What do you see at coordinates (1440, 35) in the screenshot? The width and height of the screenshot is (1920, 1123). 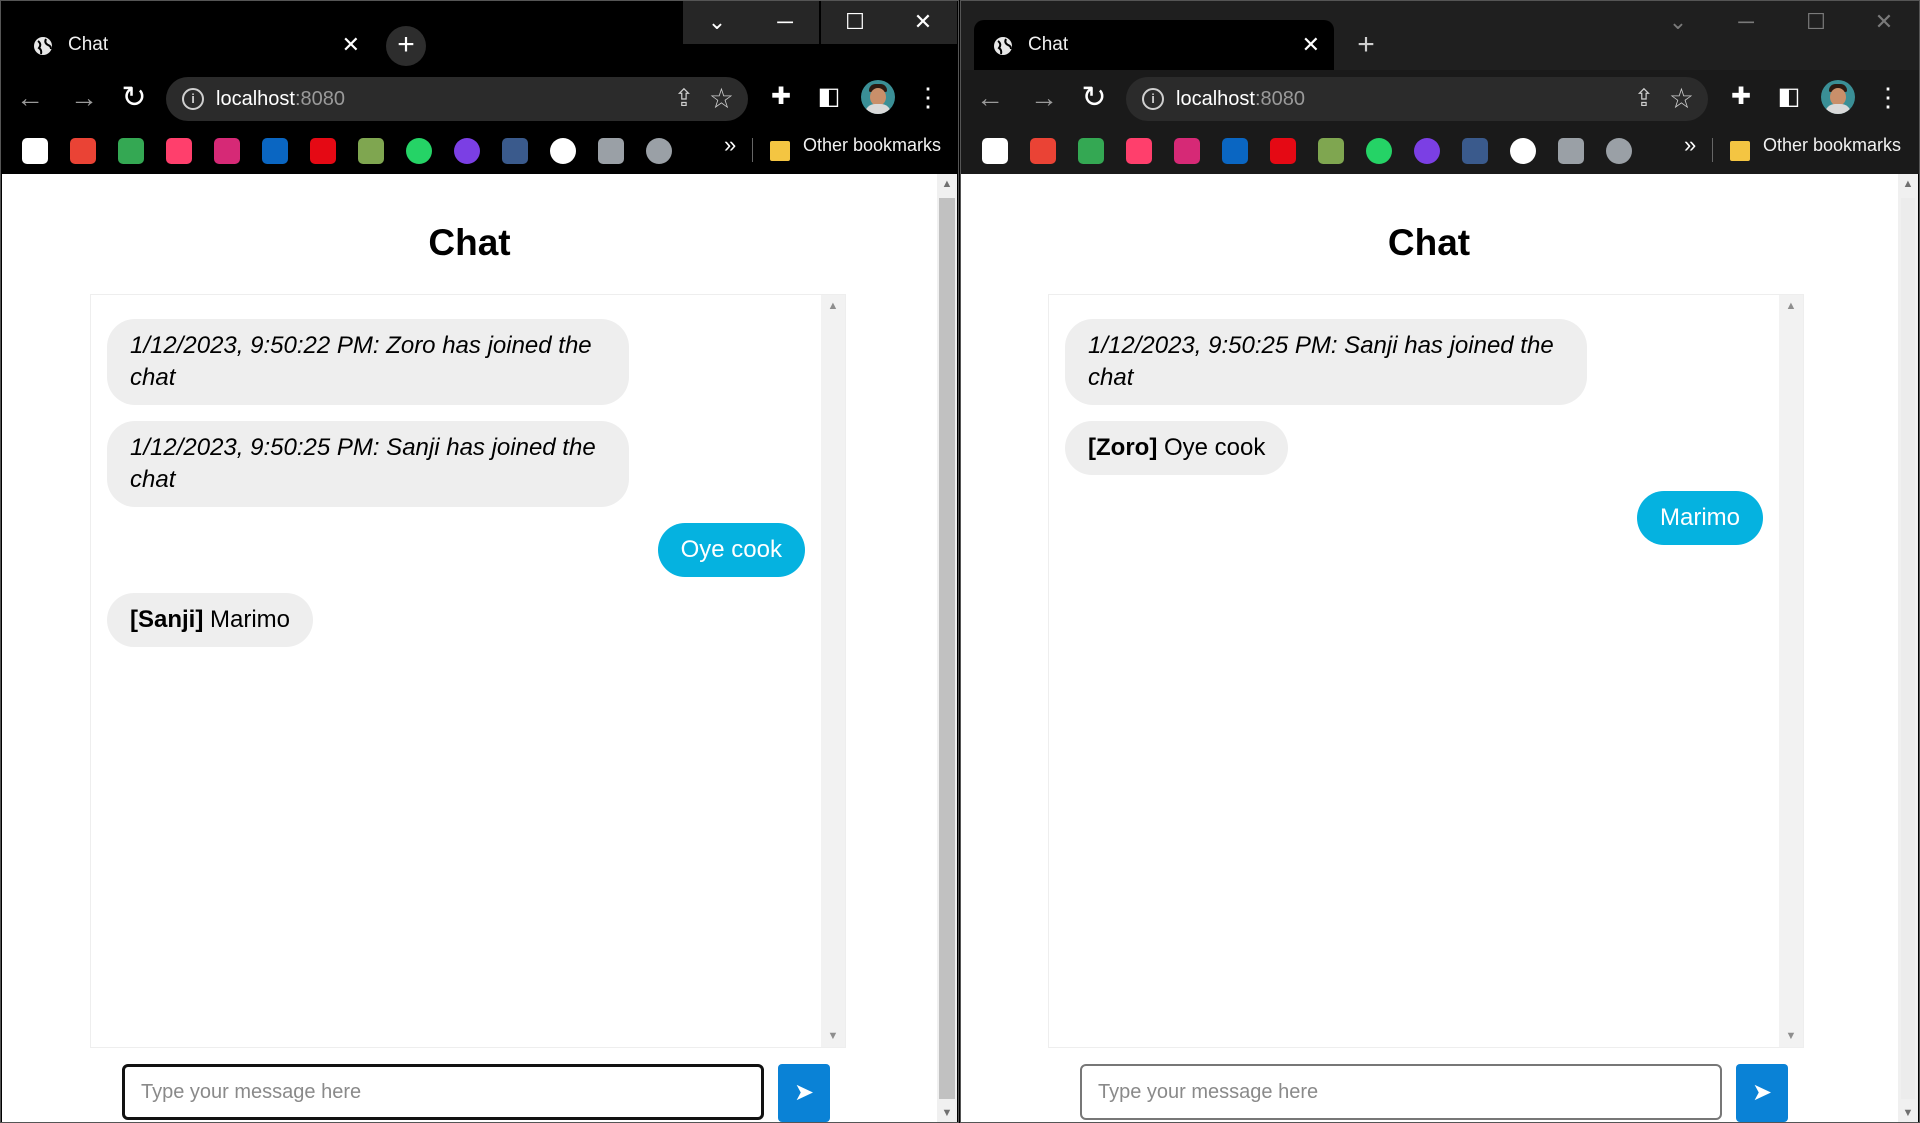 I see `title-bar: Chat ✕ + ⌄ ─ ☐ ✕` at bounding box center [1440, 35].